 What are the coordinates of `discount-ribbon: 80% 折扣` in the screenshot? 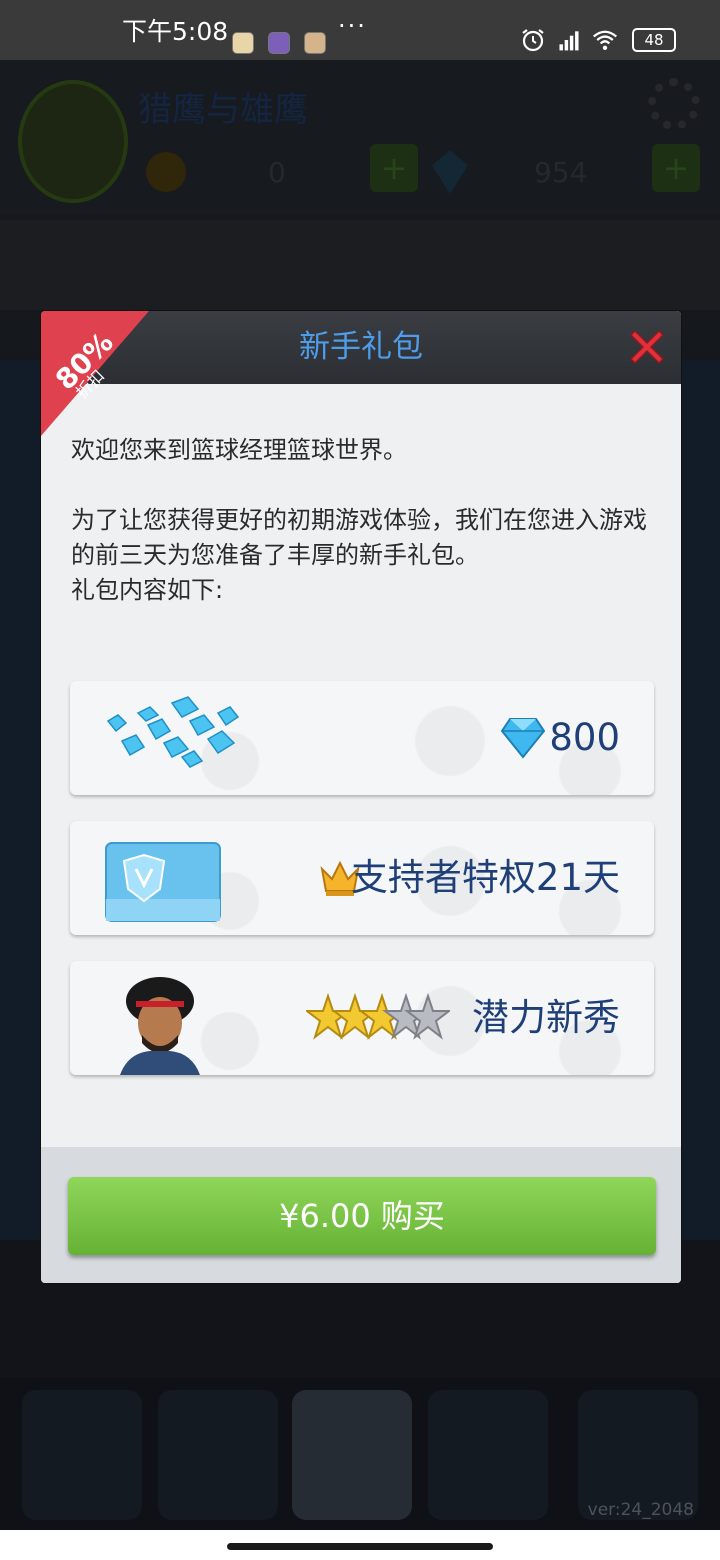 It's located at (96, 373).